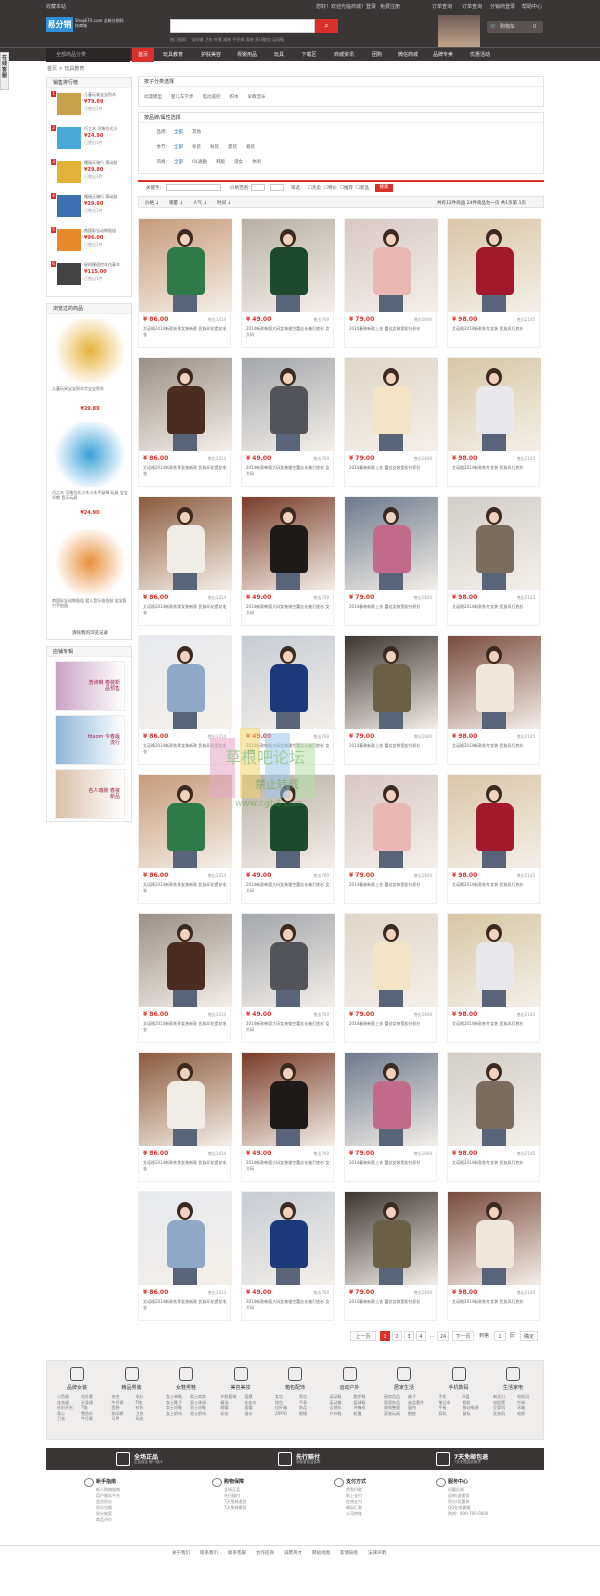 Image resolution: width=600 pixels, height=1596 pixels. What do you see at coordinates (250, 147) in the screenshot?
I see `attribute-option: 春装` at bounding box center [250, 147].